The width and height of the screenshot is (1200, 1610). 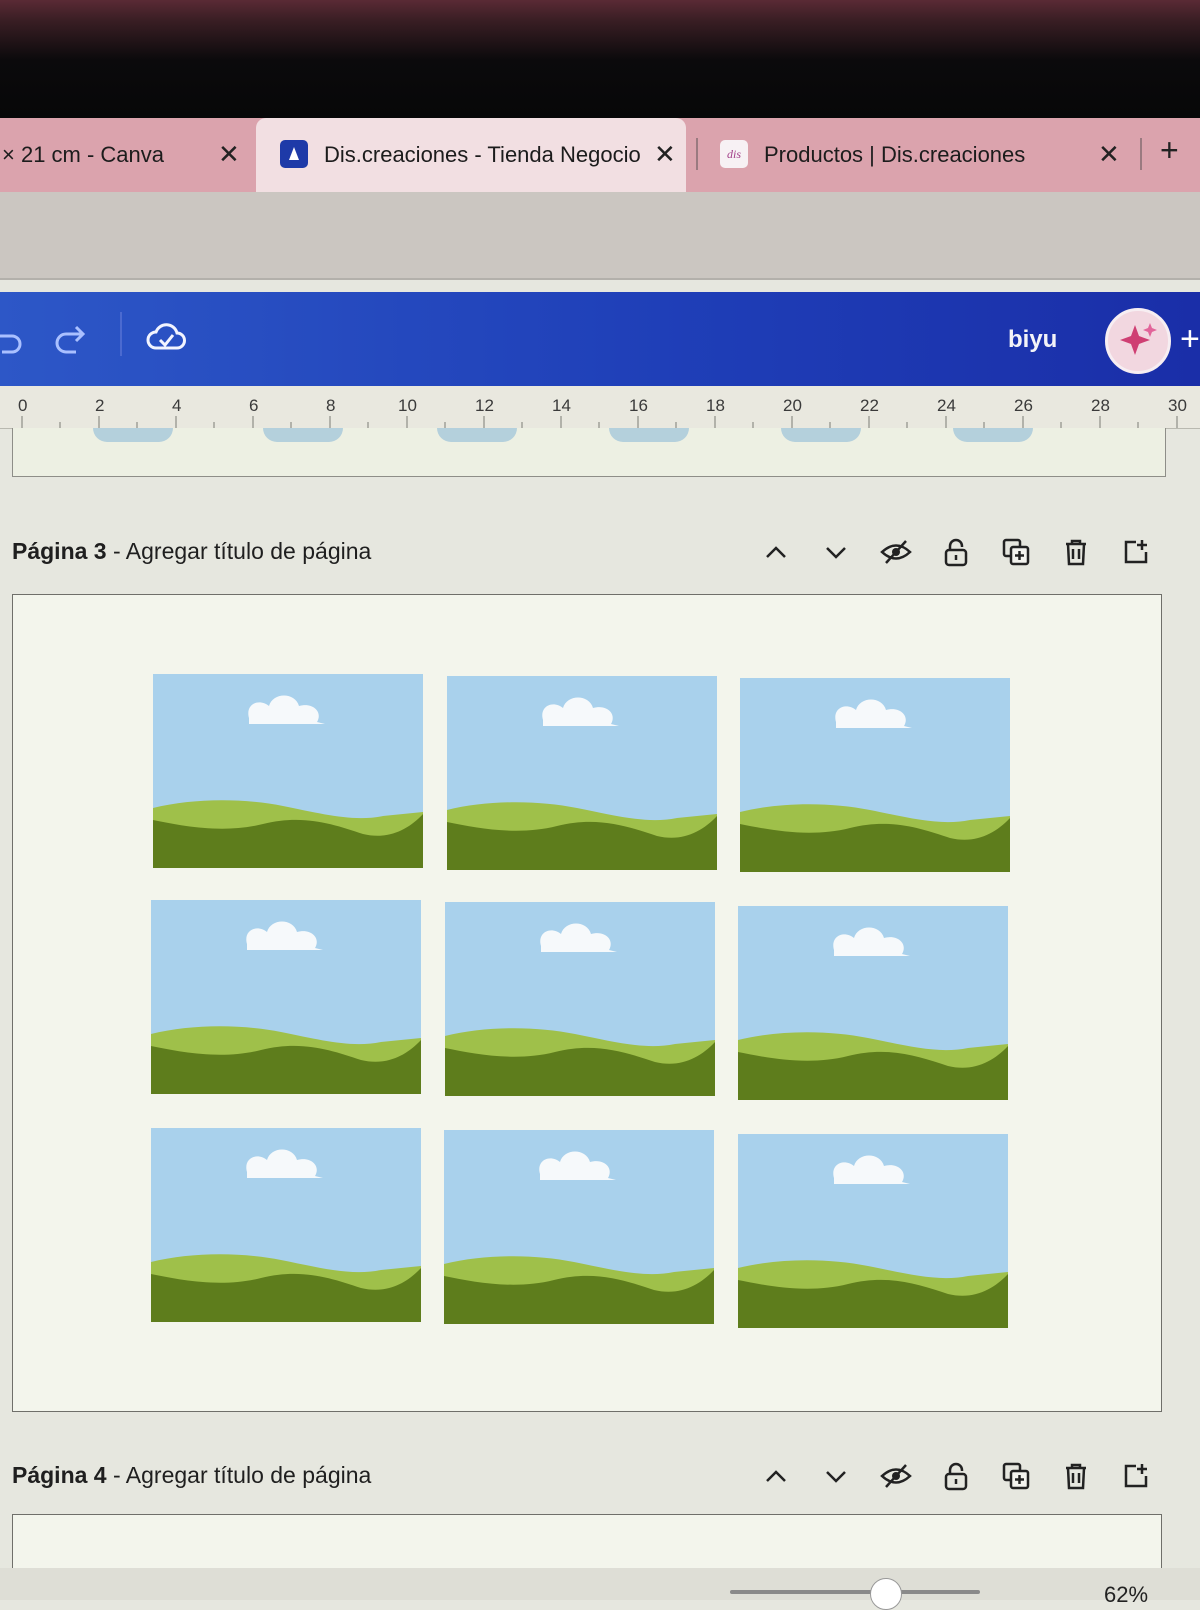 I want to click on add-collaborator-button: +, so click(x=1190, y=339).